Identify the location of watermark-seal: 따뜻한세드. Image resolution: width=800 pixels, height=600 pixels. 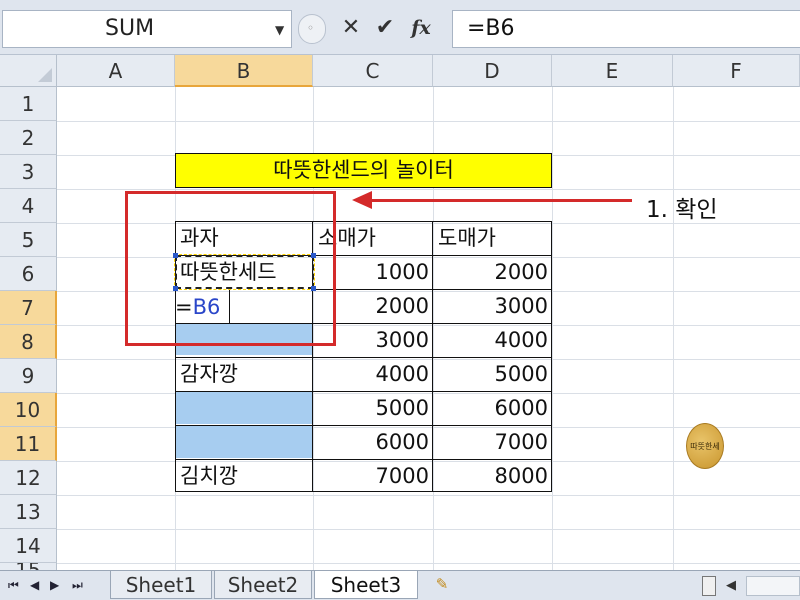
(705, 446).